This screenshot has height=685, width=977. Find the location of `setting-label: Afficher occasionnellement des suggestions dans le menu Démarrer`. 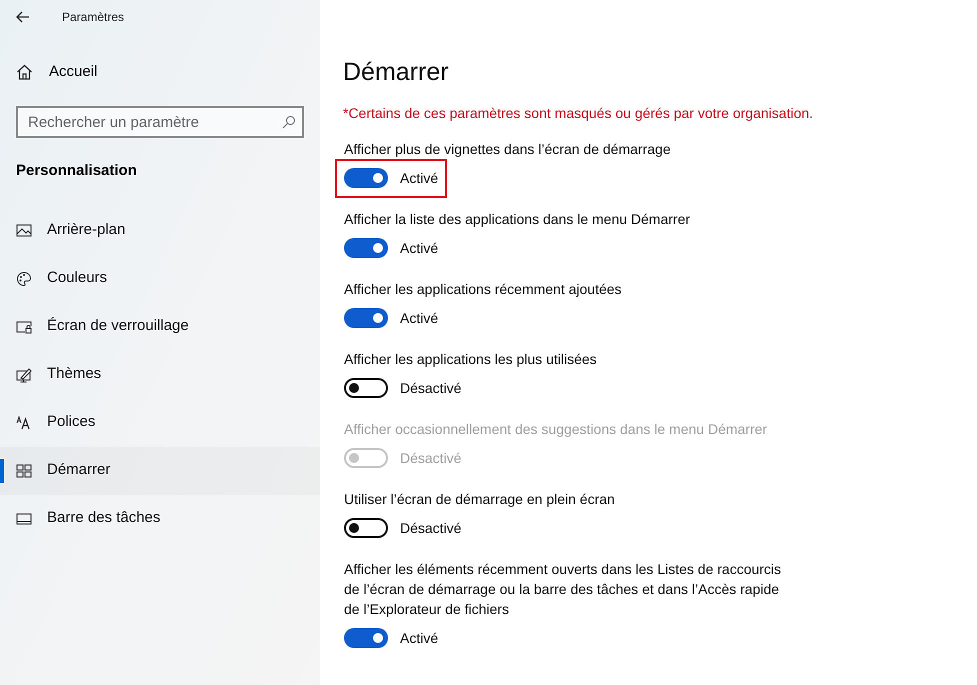

setting-label: Afficher occasionnellement des suggestions dans le menu Démarrer is located at coordinates (556, 429).